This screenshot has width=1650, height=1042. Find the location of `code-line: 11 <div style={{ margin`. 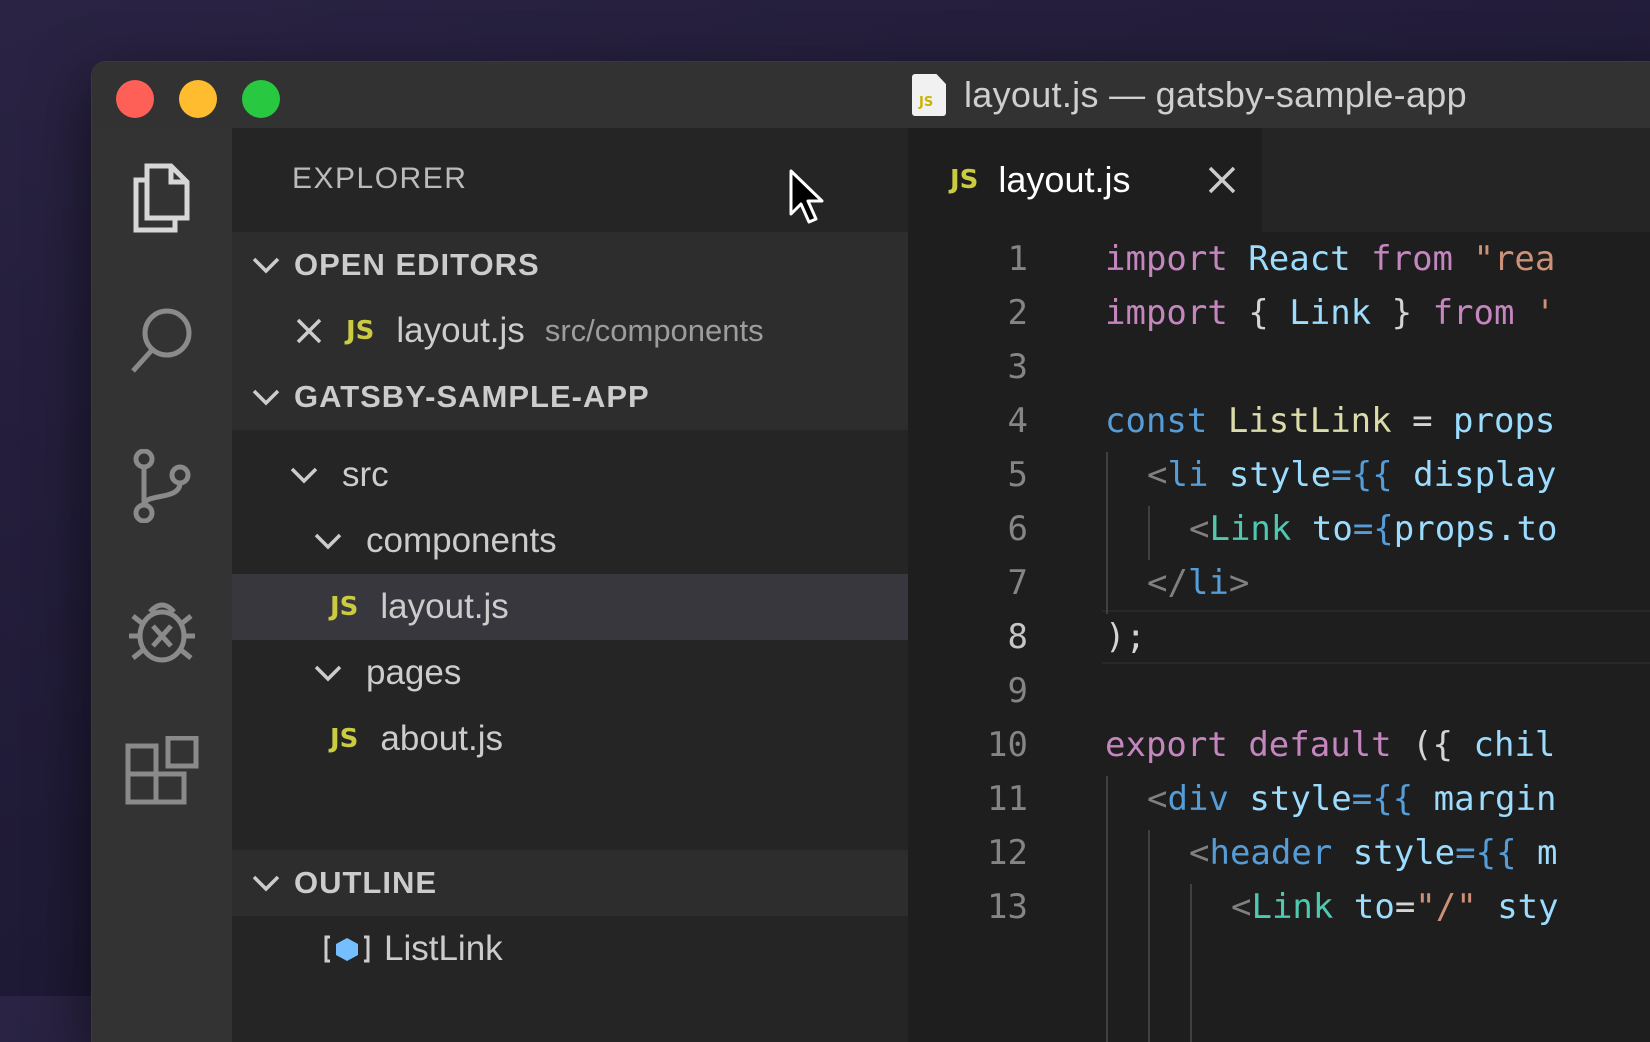

code-line: 11 <div style={{ margin is located at coordinates (1279, 799).